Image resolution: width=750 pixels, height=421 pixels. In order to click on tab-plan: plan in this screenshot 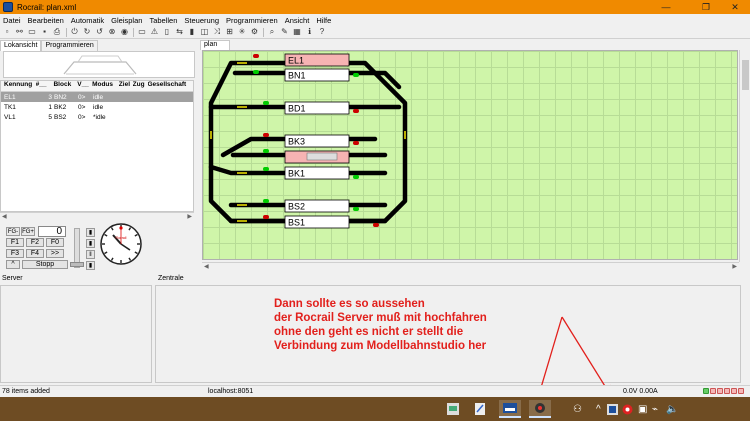, I will do `click(215, 45)`.